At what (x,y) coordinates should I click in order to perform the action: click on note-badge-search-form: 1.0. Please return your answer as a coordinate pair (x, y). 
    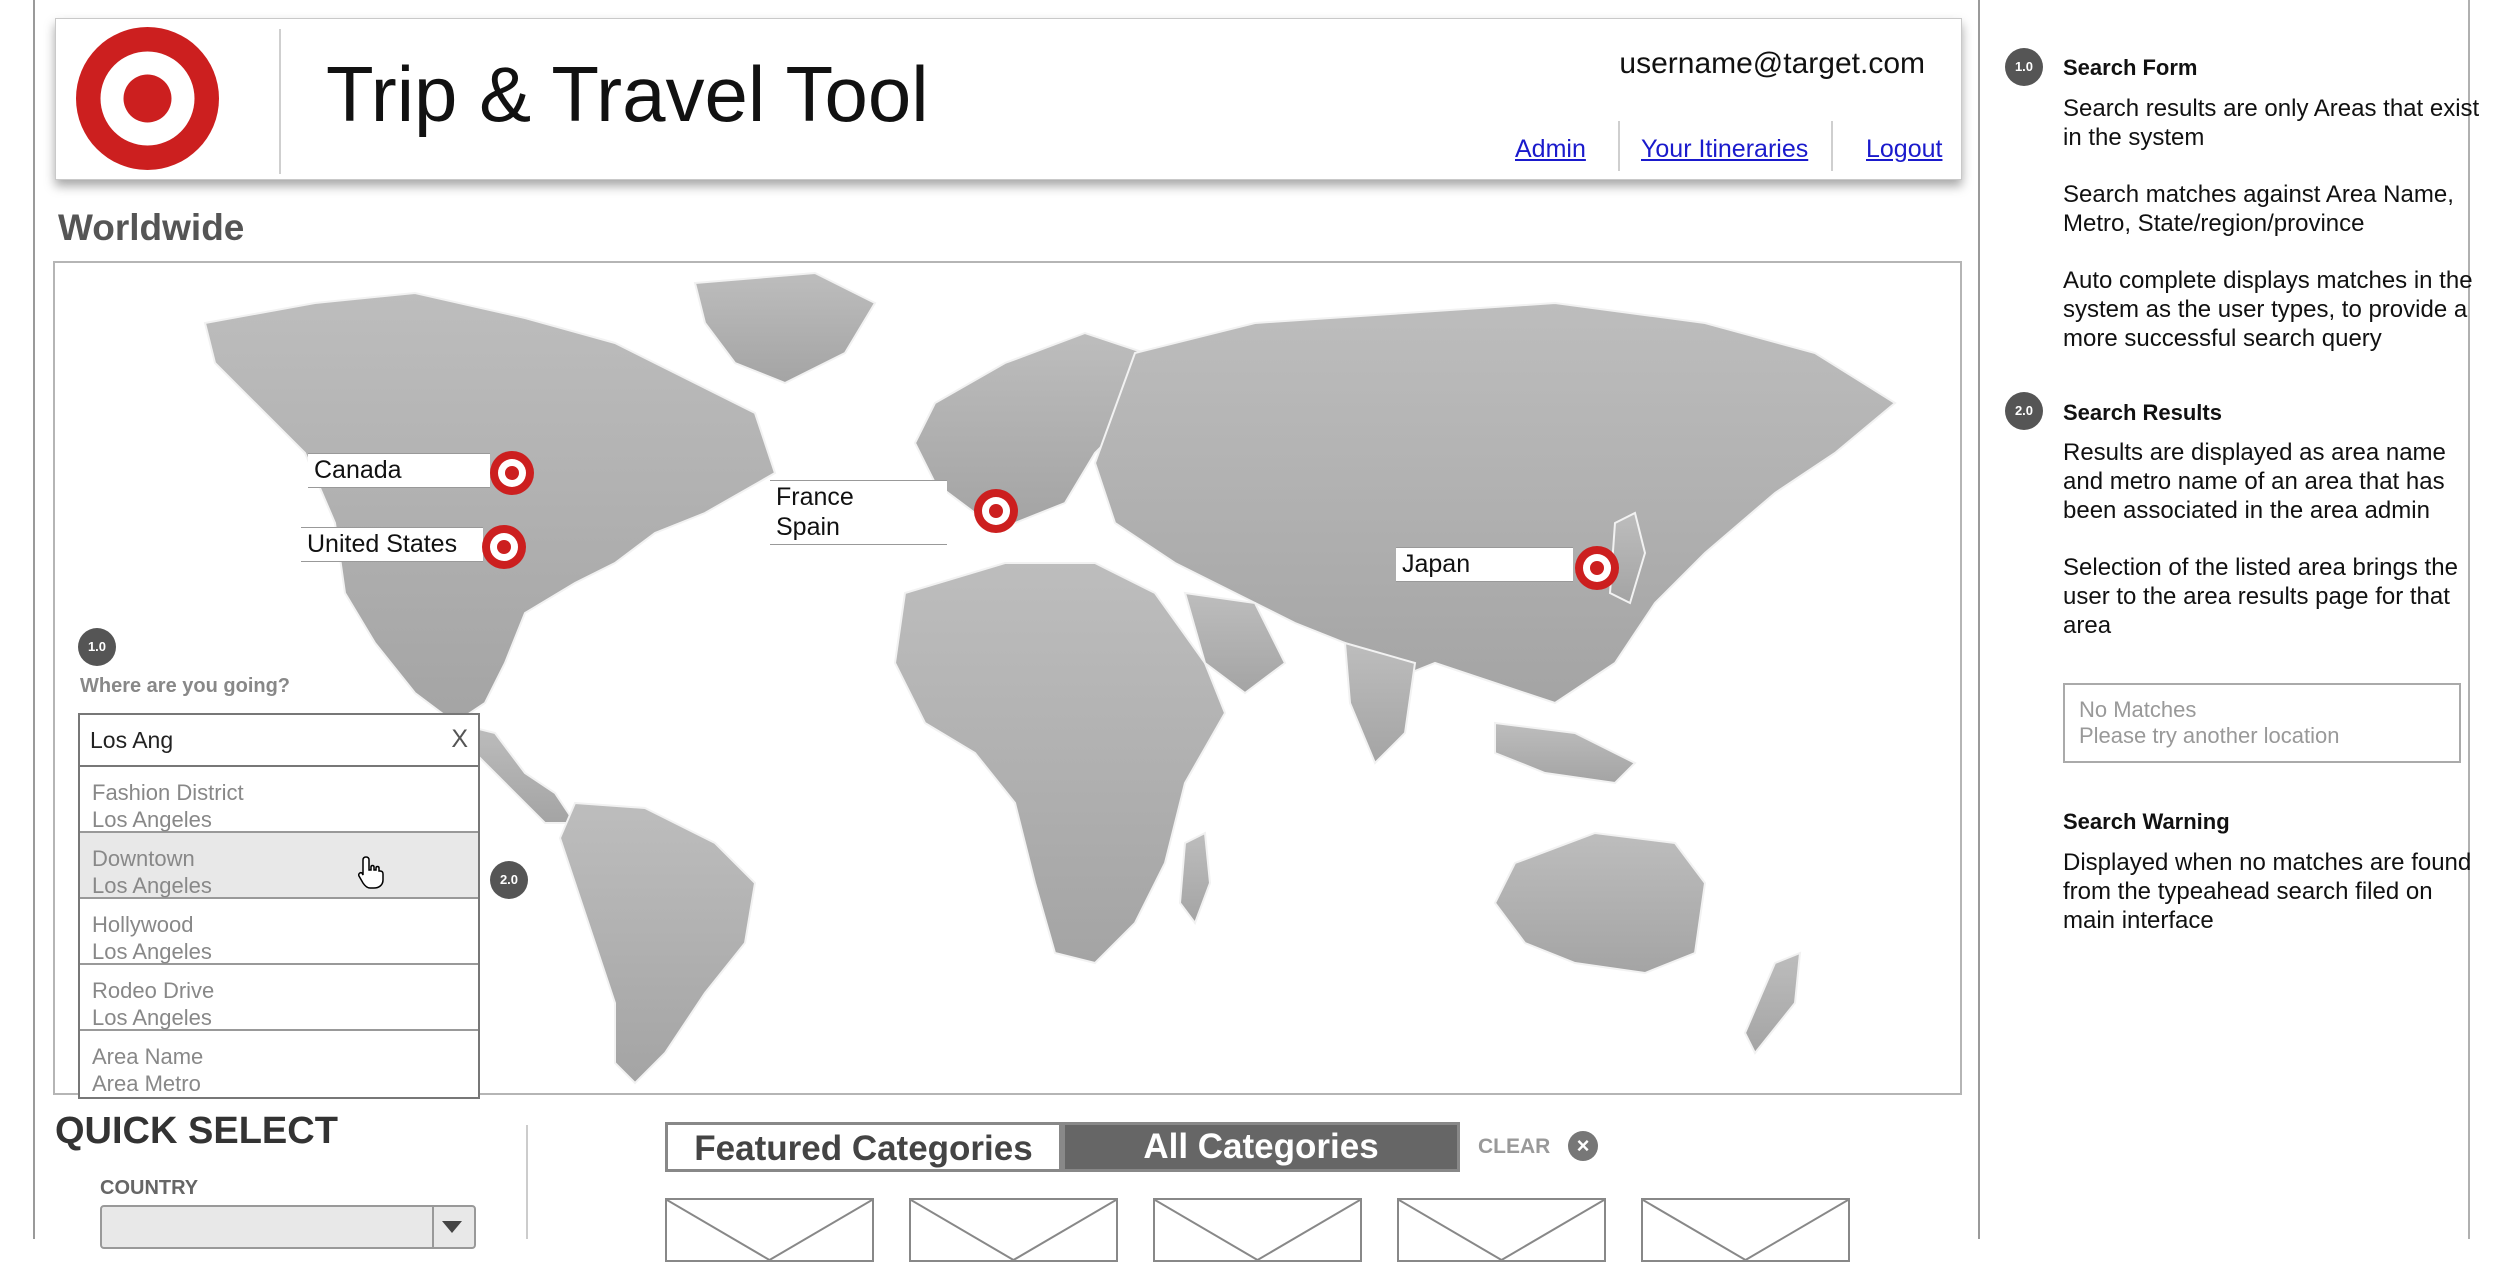
    Looking at the image, I should click on (2024, 67).